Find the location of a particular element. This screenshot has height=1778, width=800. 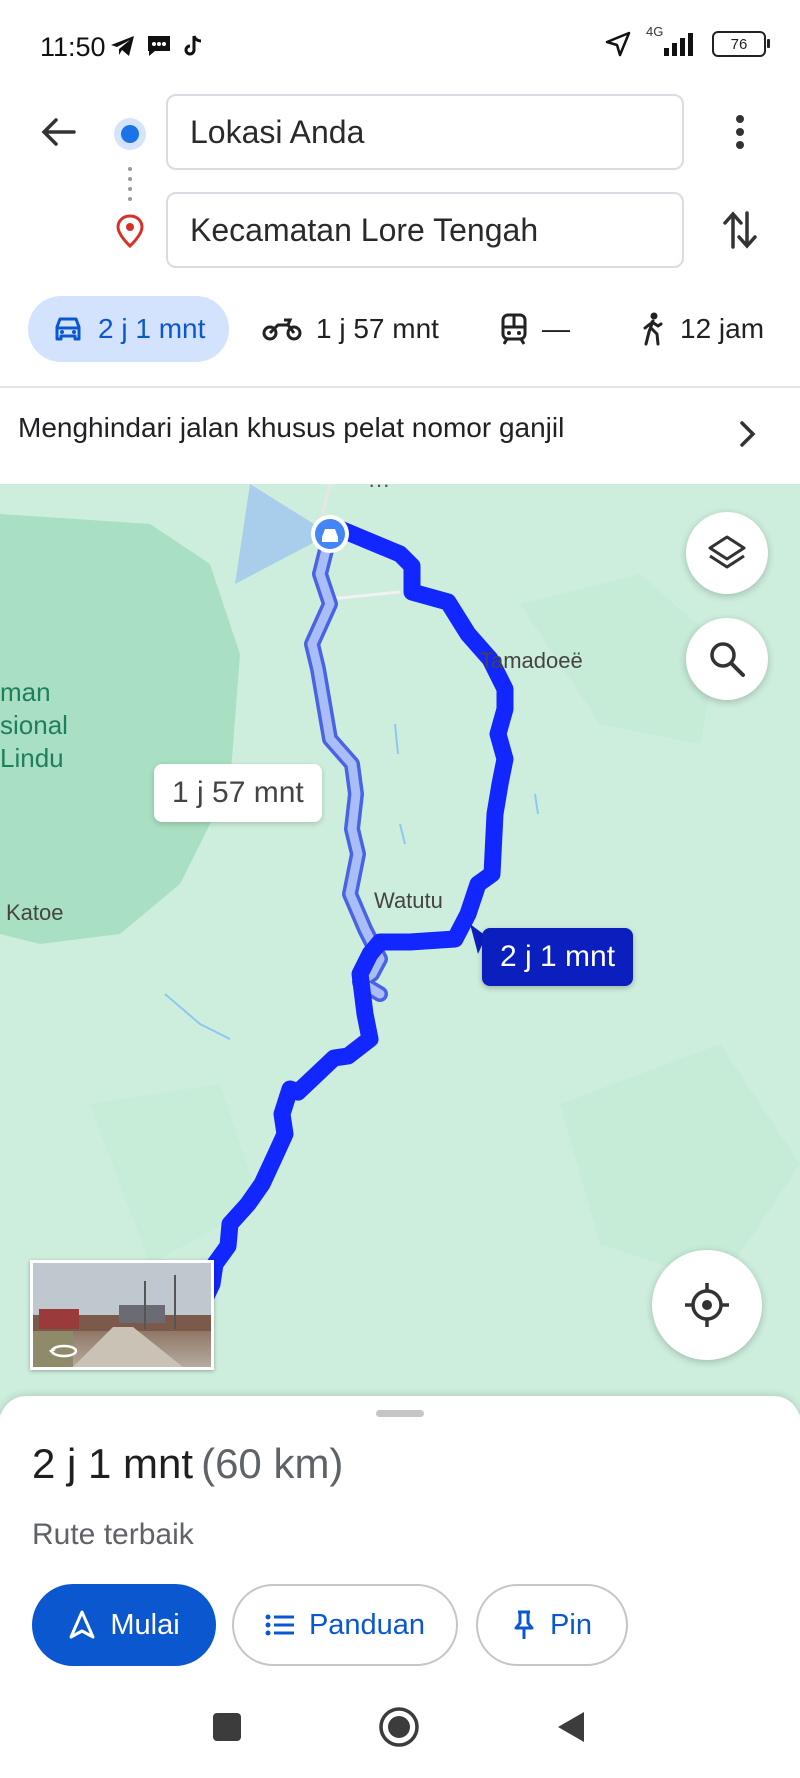

mode-driving: 2 j 1 mnt is located at coordinates (129, 329).